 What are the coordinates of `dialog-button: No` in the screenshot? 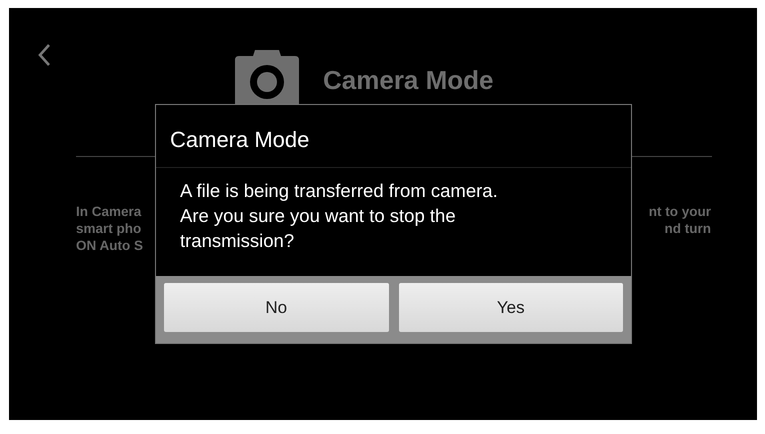 It's located at (276, 307).